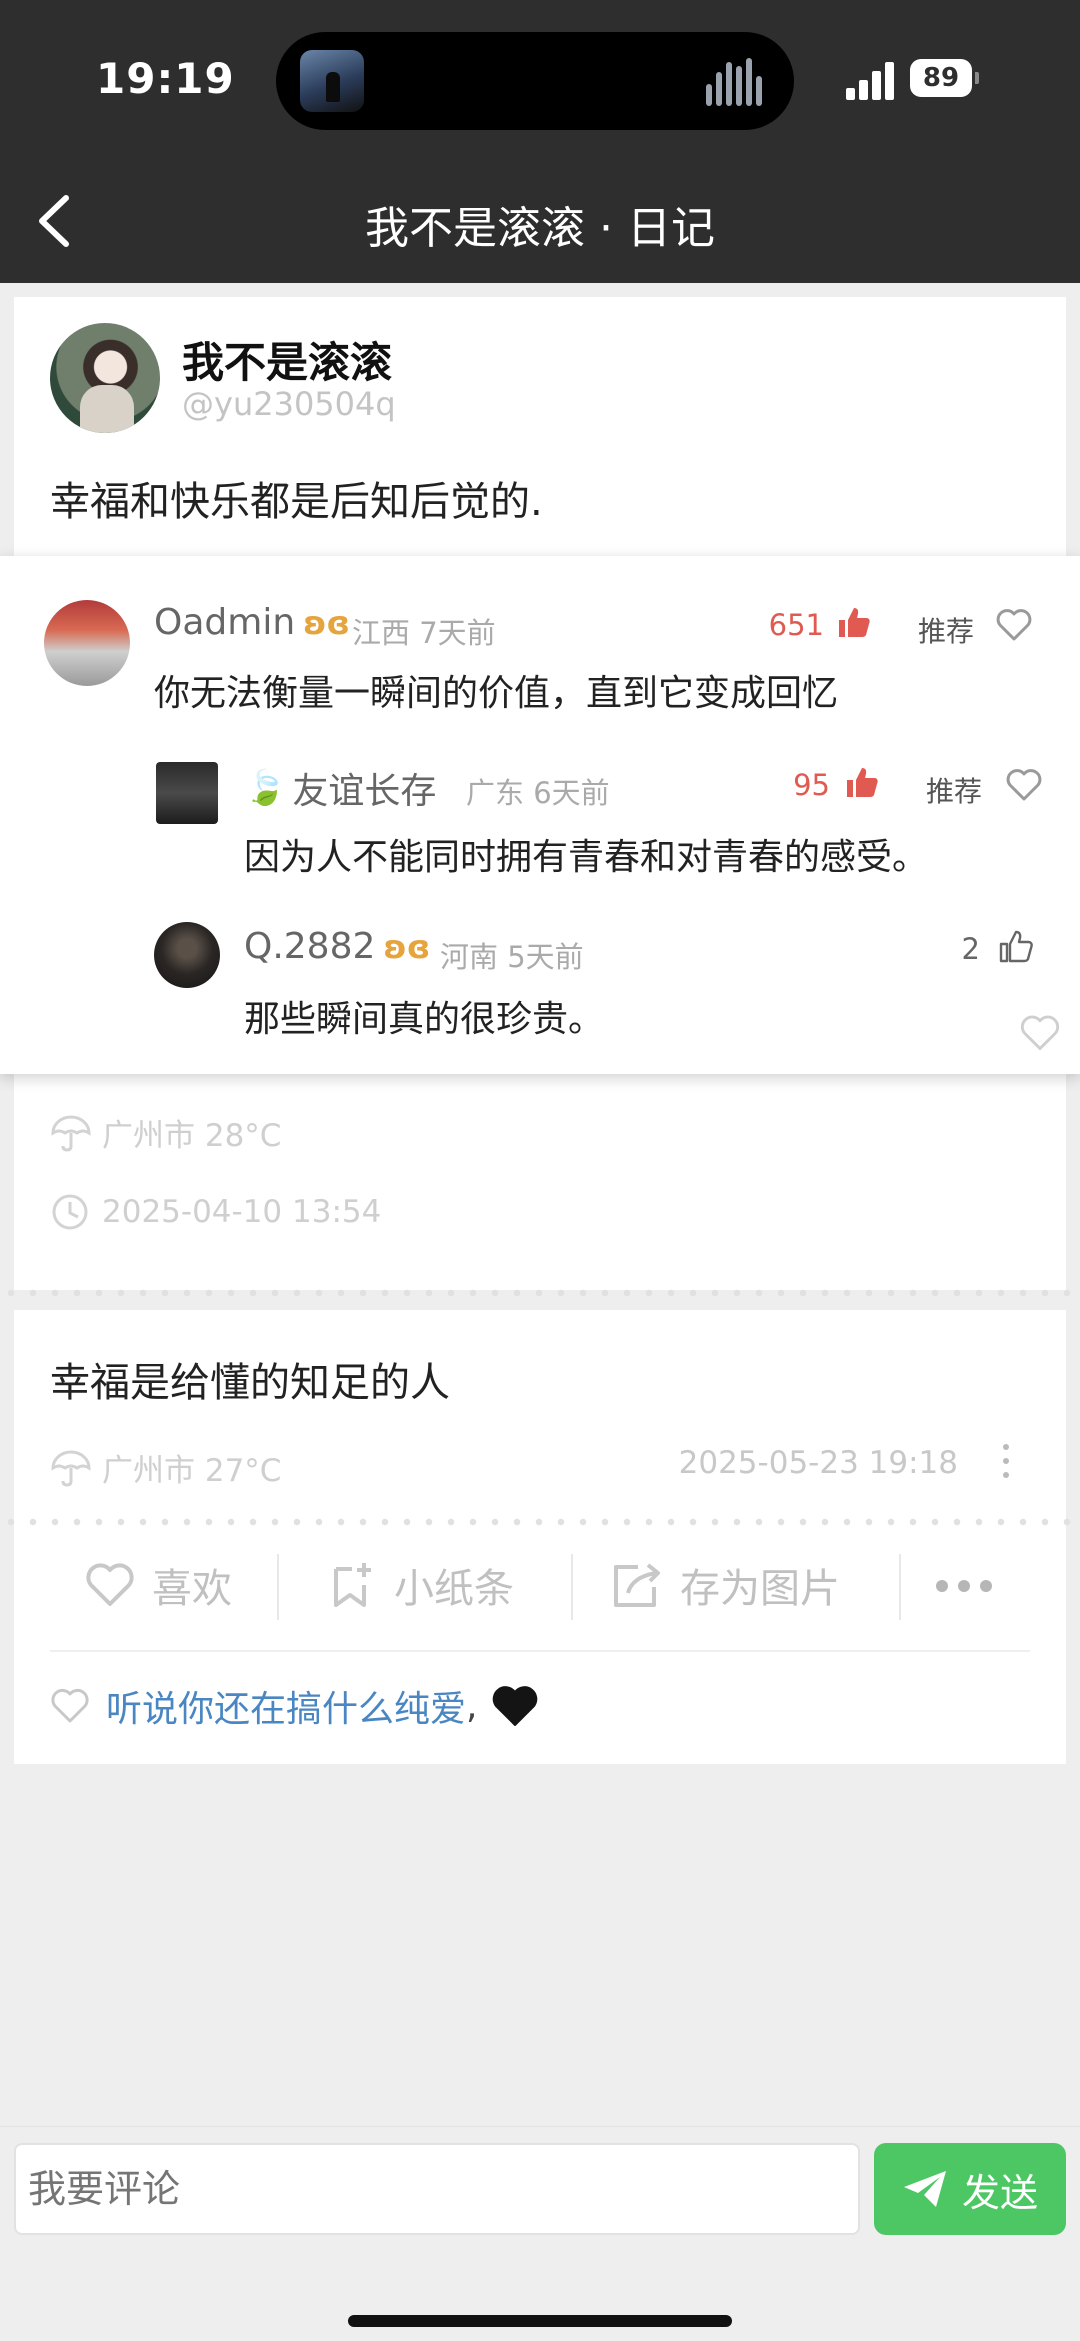 The height and width of the screenshot is (2341, 1080). Describe the element at coordinates (364, 791) in the screenshot. I see `commenter-name-text: 友谊长存` at that location.